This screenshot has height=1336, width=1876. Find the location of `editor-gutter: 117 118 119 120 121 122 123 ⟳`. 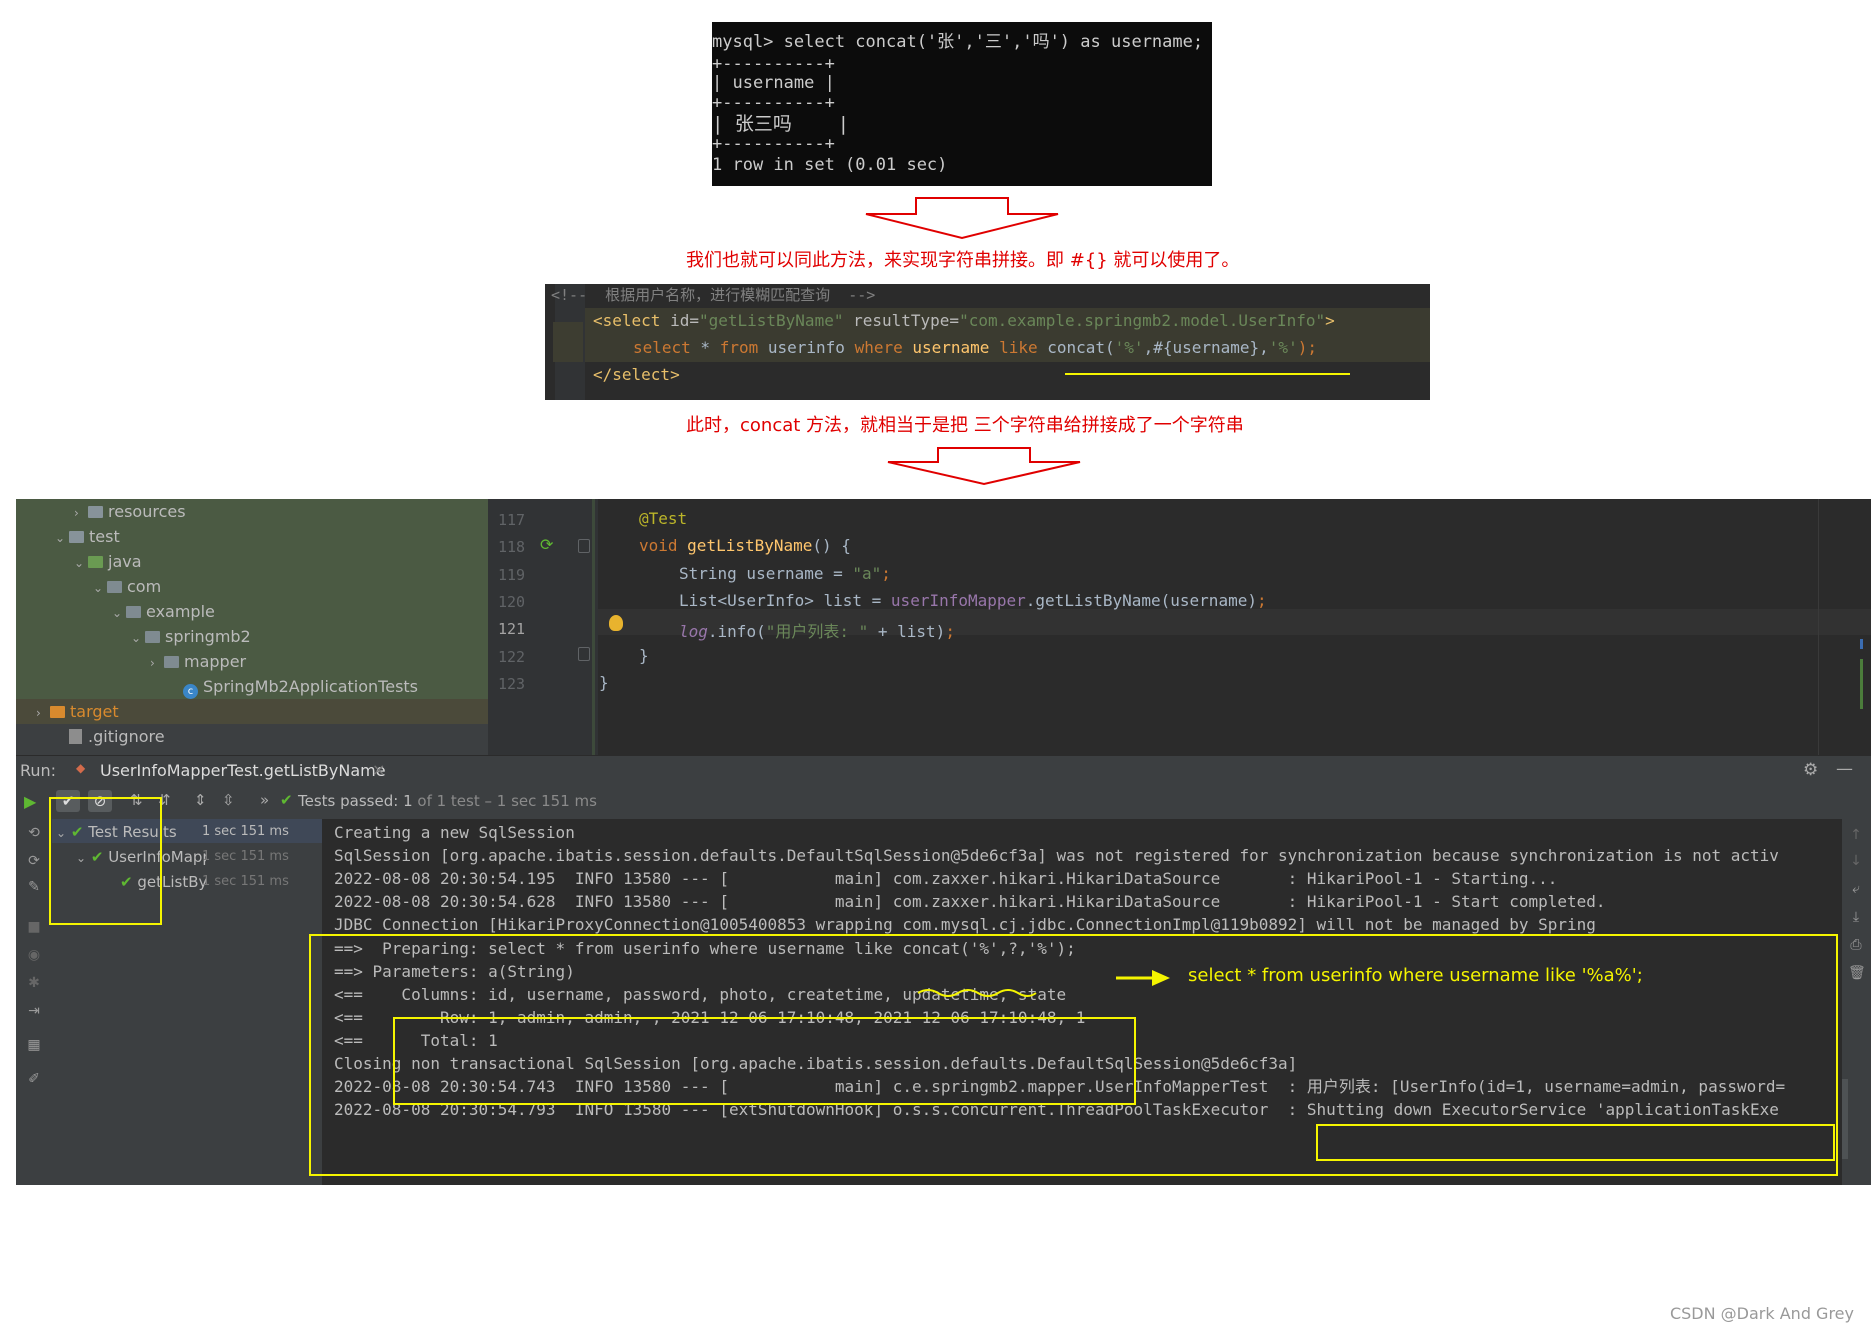

editor-gutter: 117 118 119 120 121 122 123 ⟳ is located at coordinates (543, 627).